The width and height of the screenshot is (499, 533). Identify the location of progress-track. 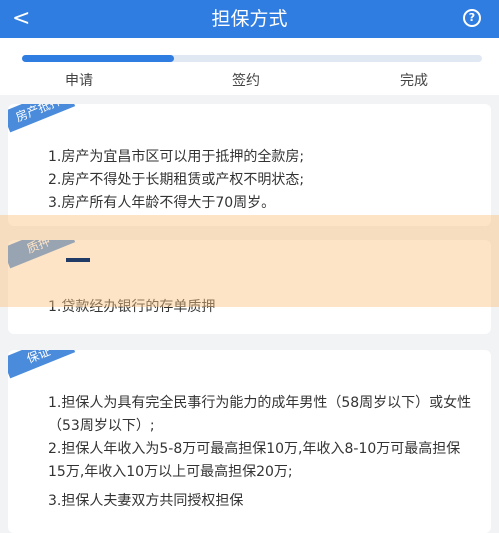
(252, 58).